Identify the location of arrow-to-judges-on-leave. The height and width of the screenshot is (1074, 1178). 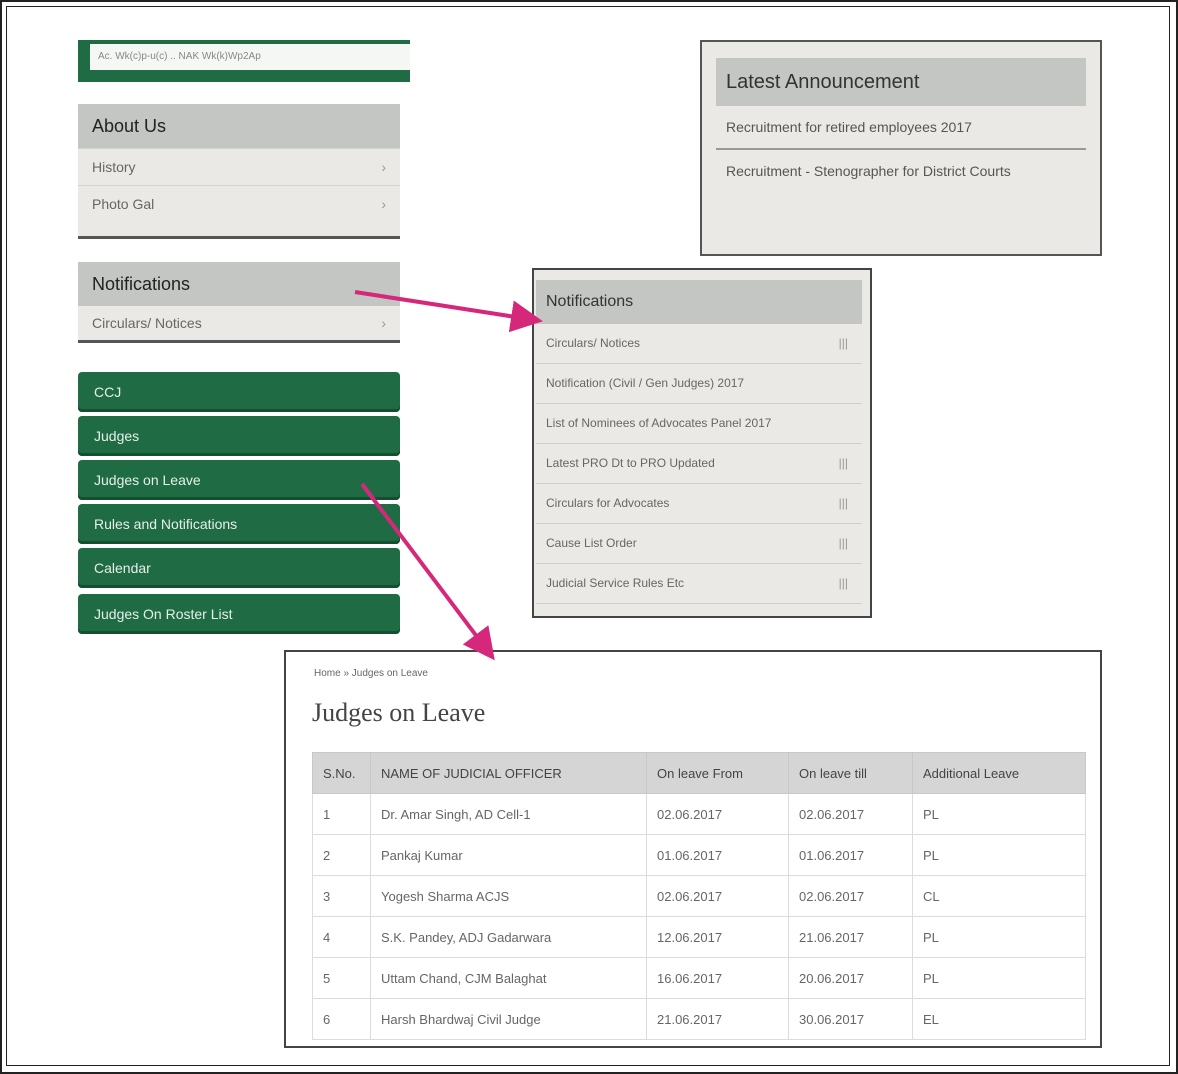
(427, 571).